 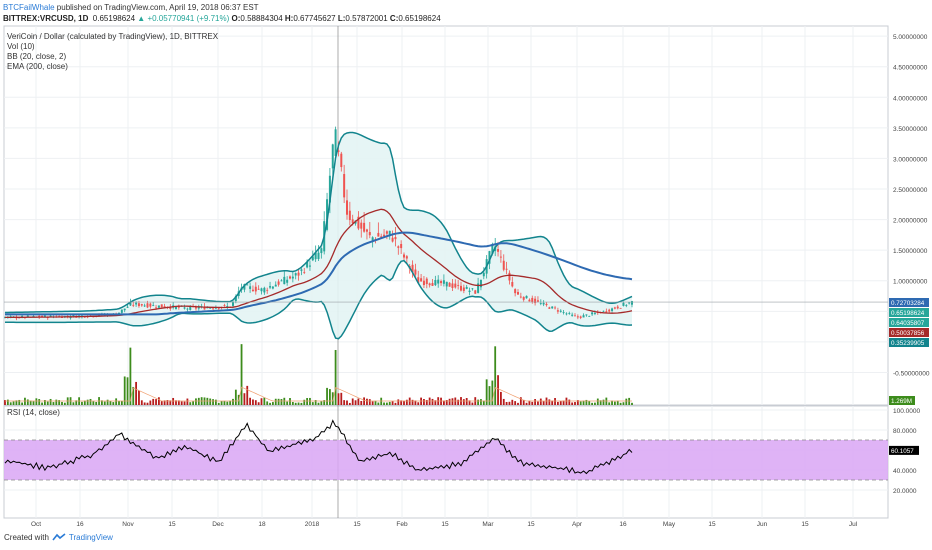 What do you see at coordinates (908, 343) in the screenshot?
I see `price-axis-label: 0.35239905` at bounding box center [908, 343].